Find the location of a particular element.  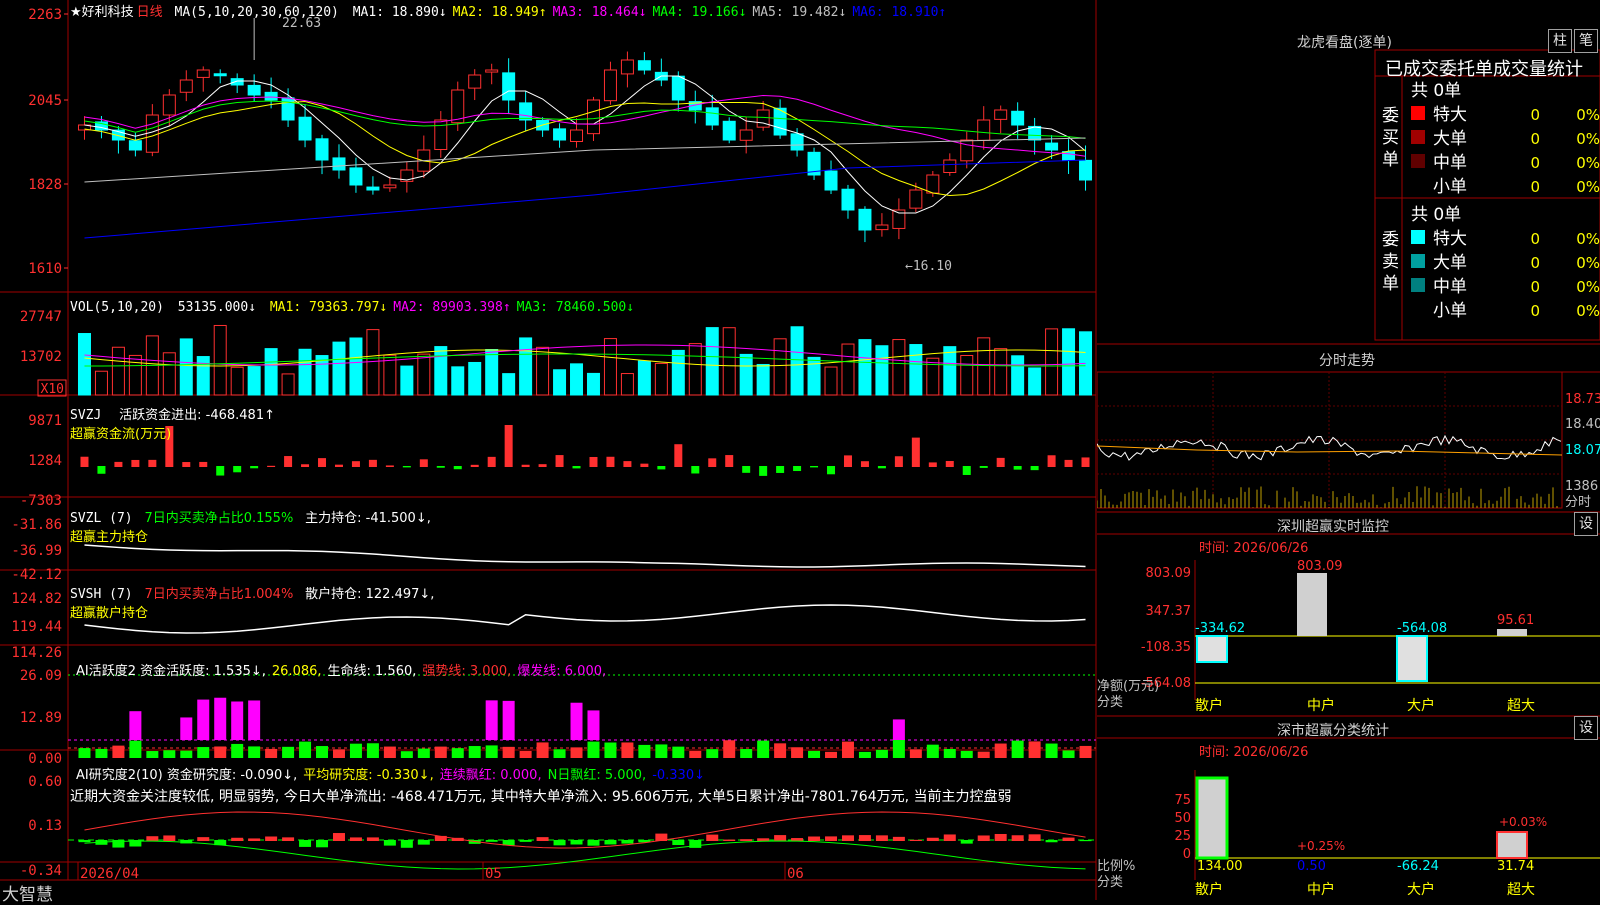

svzl-axis-label: -42.12 is located at coordinates (36, 575).